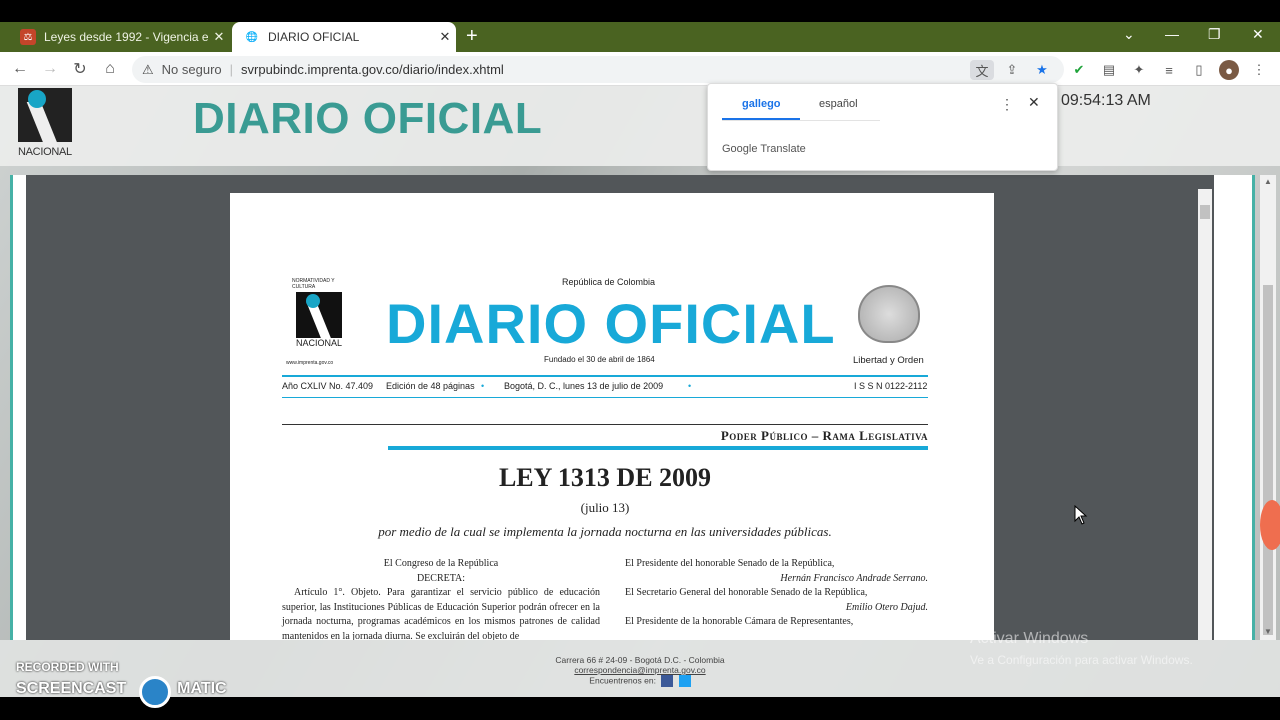  I want to click on pdf-libertad: Libertad y Orden, so click(888, 360).